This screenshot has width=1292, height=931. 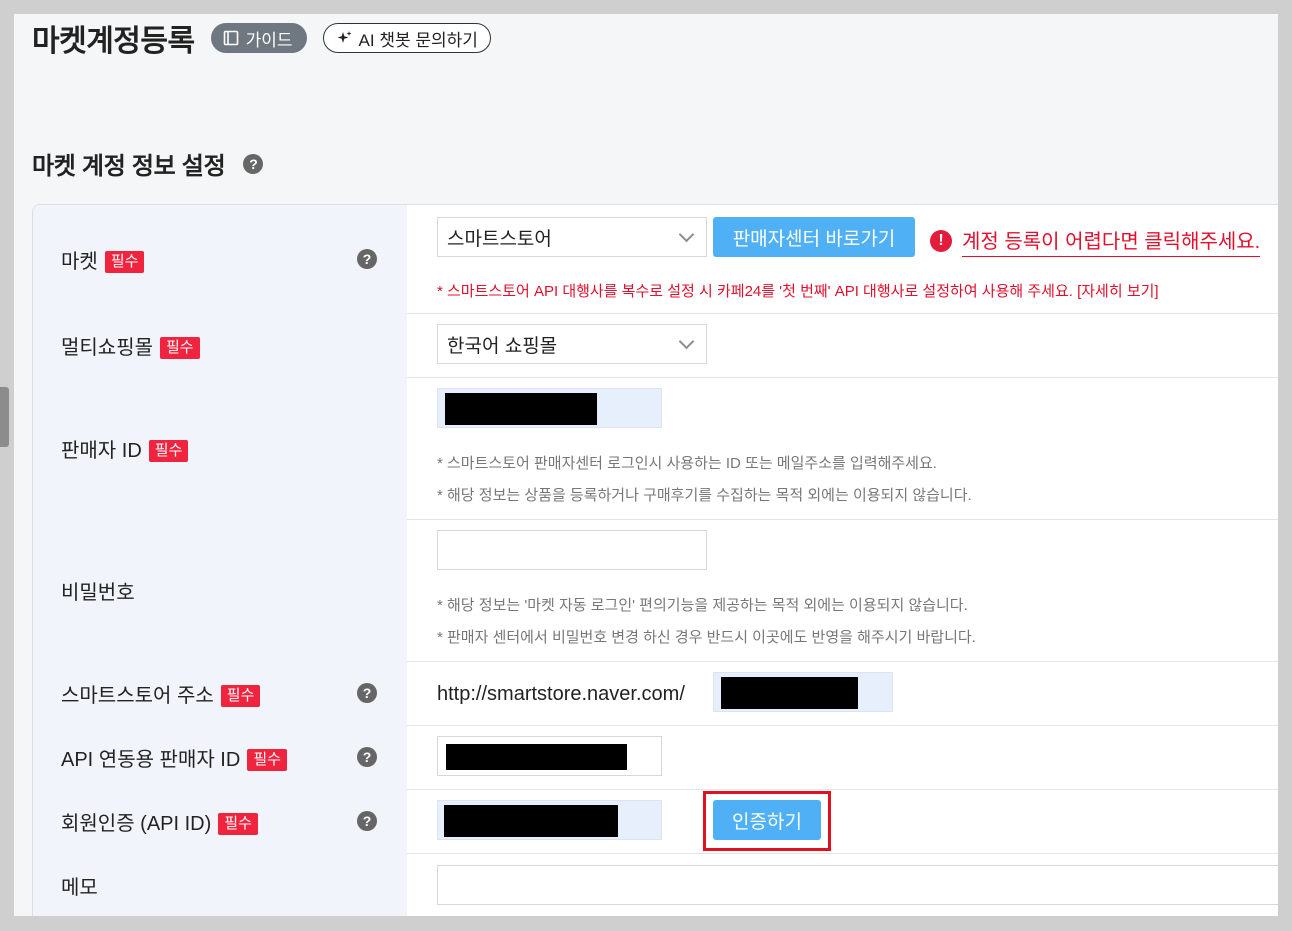 I want to click on ai-chatbot-label: AI 챗봇 문의하기, so click(x=418, y=40).